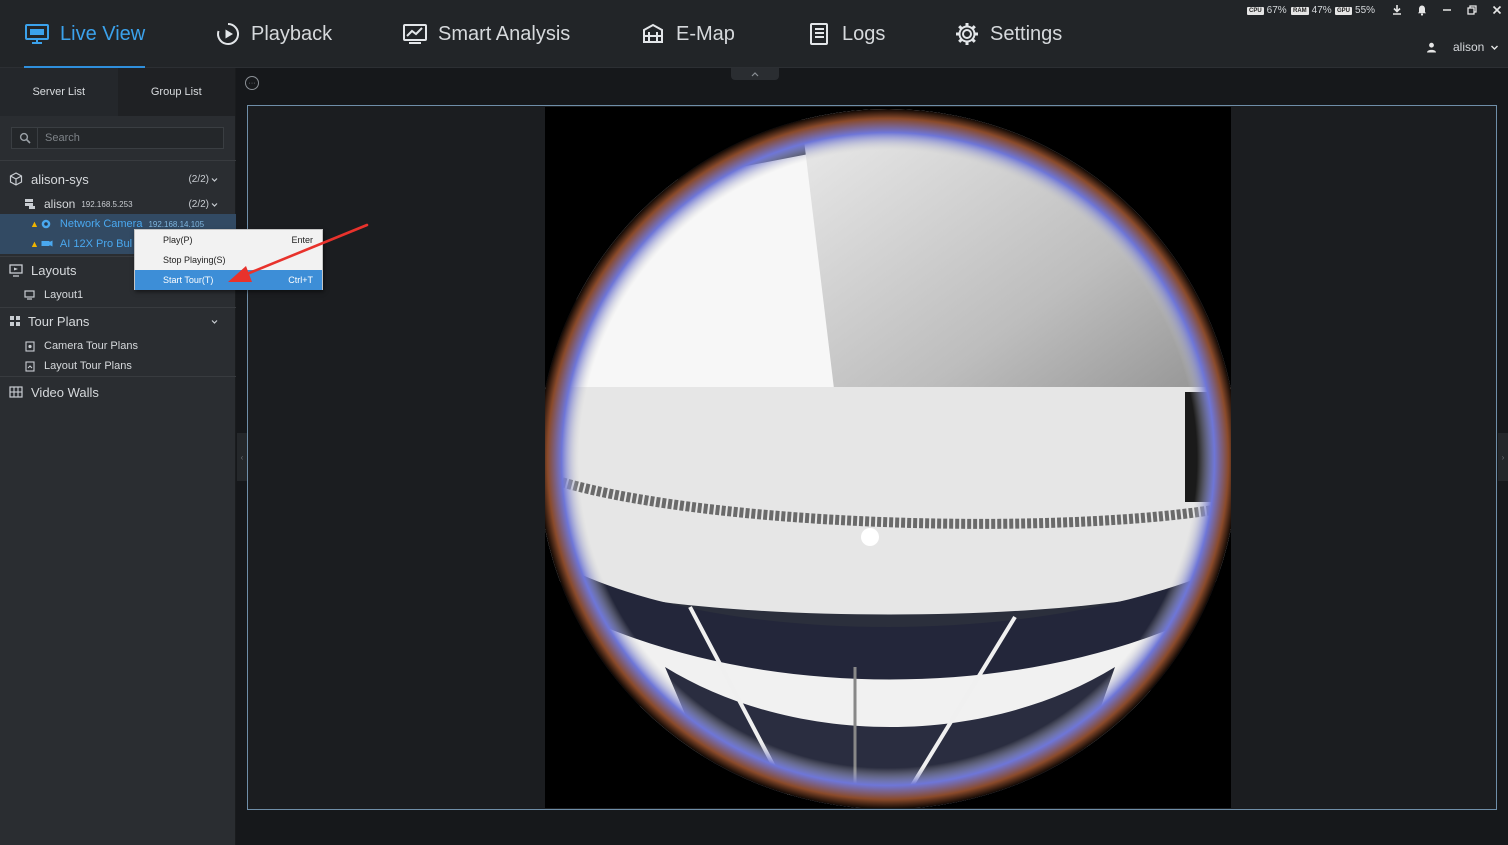 The height and width of the screenshot is (845, 1508). Describe the element at coordinates (194, 260) in the screenshot. I see `menu-item-label: Stop Playing(S)` at that location.